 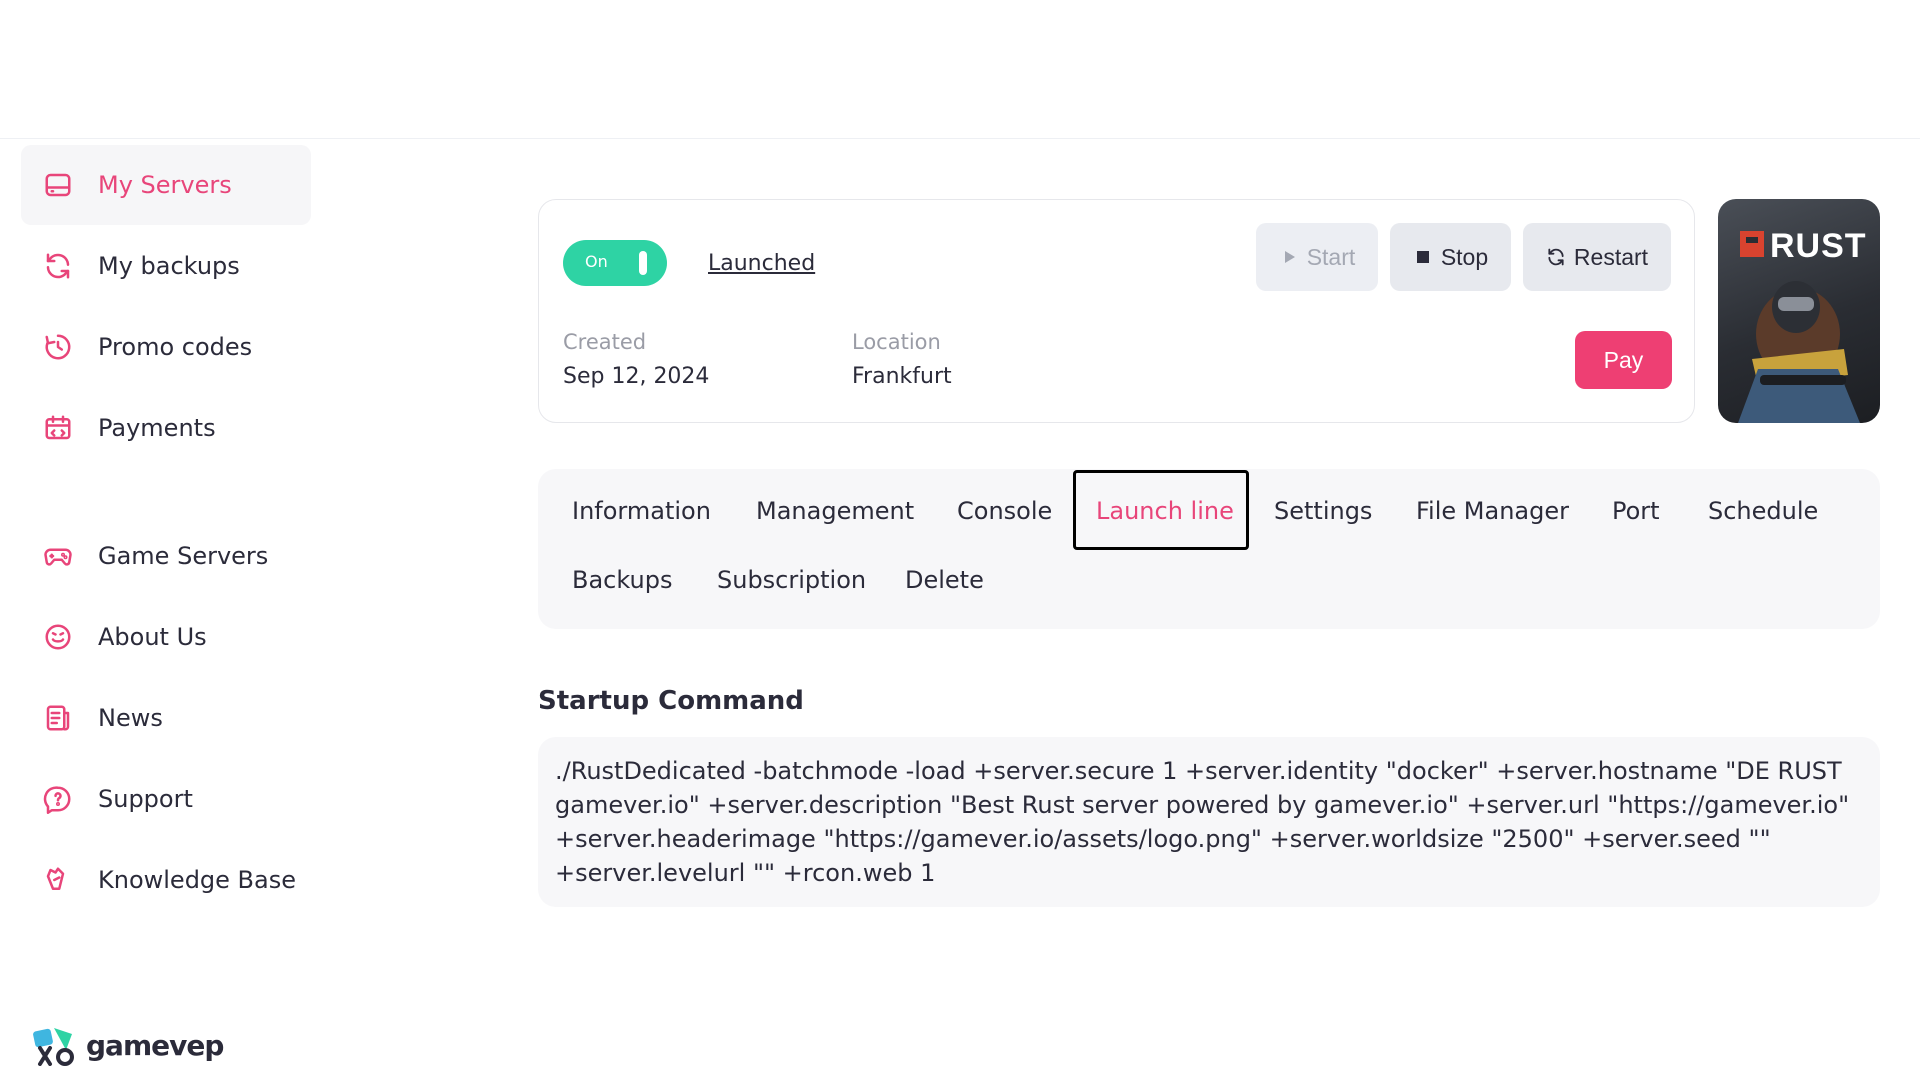 What do you see at coordinates (1422, 257) in the screenshot?
I see `stop-icon` at bounding box center [1422, 257].